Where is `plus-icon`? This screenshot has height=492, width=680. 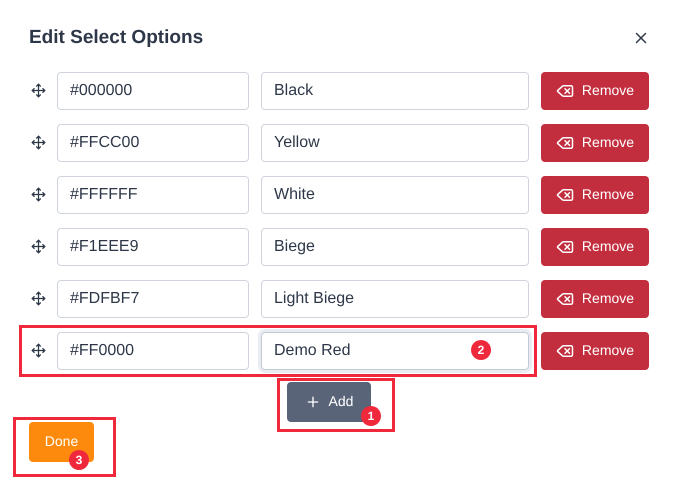 plus-icon is located at coordinates (312, 402).